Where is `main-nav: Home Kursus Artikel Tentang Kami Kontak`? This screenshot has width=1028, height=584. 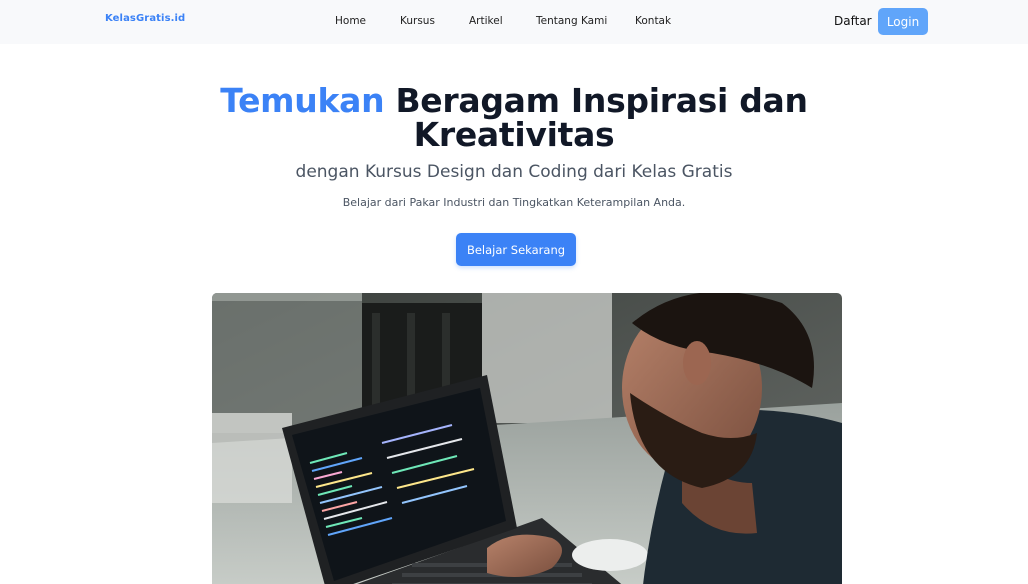 main-nav: Home Kursus Artikel Tentang Kami Kontak is located at coordinates (514, 22).